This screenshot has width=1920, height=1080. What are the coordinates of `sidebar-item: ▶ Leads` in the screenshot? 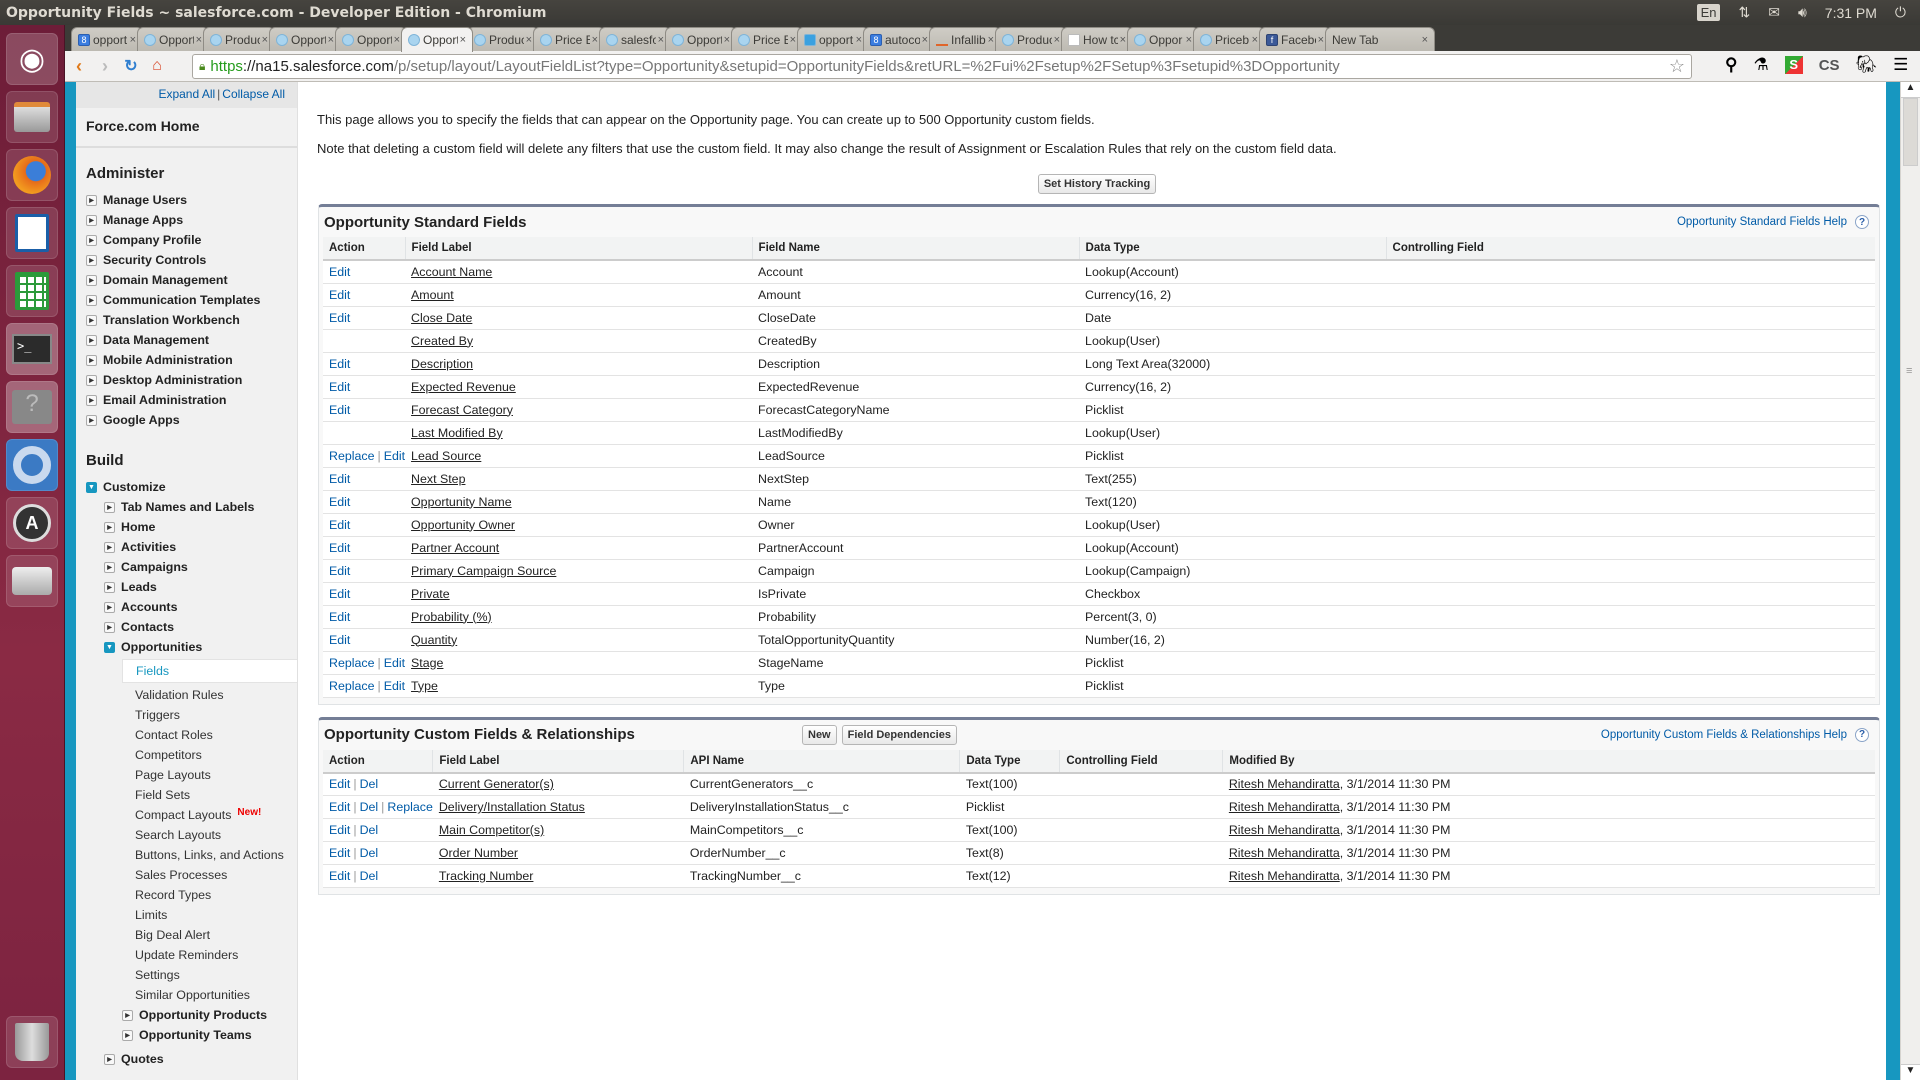 It's located at (186, 587).